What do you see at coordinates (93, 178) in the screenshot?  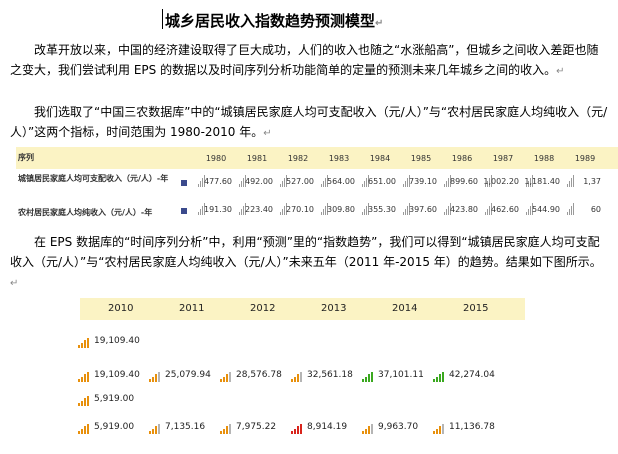 I see `row-label-urban: 城镇居民家庭人均可支配收入（元/人）-年` at bounding box center [93, 178].